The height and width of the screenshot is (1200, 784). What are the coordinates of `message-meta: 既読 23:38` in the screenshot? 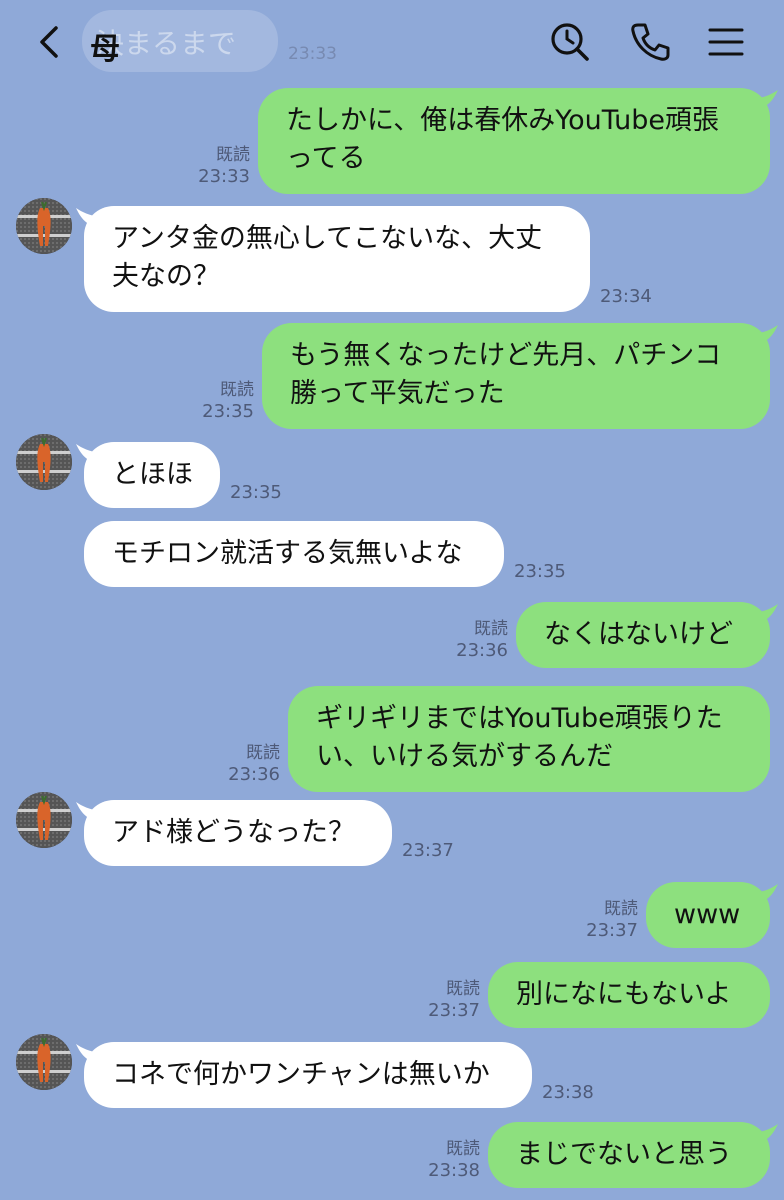 It's located at (454, 1160).